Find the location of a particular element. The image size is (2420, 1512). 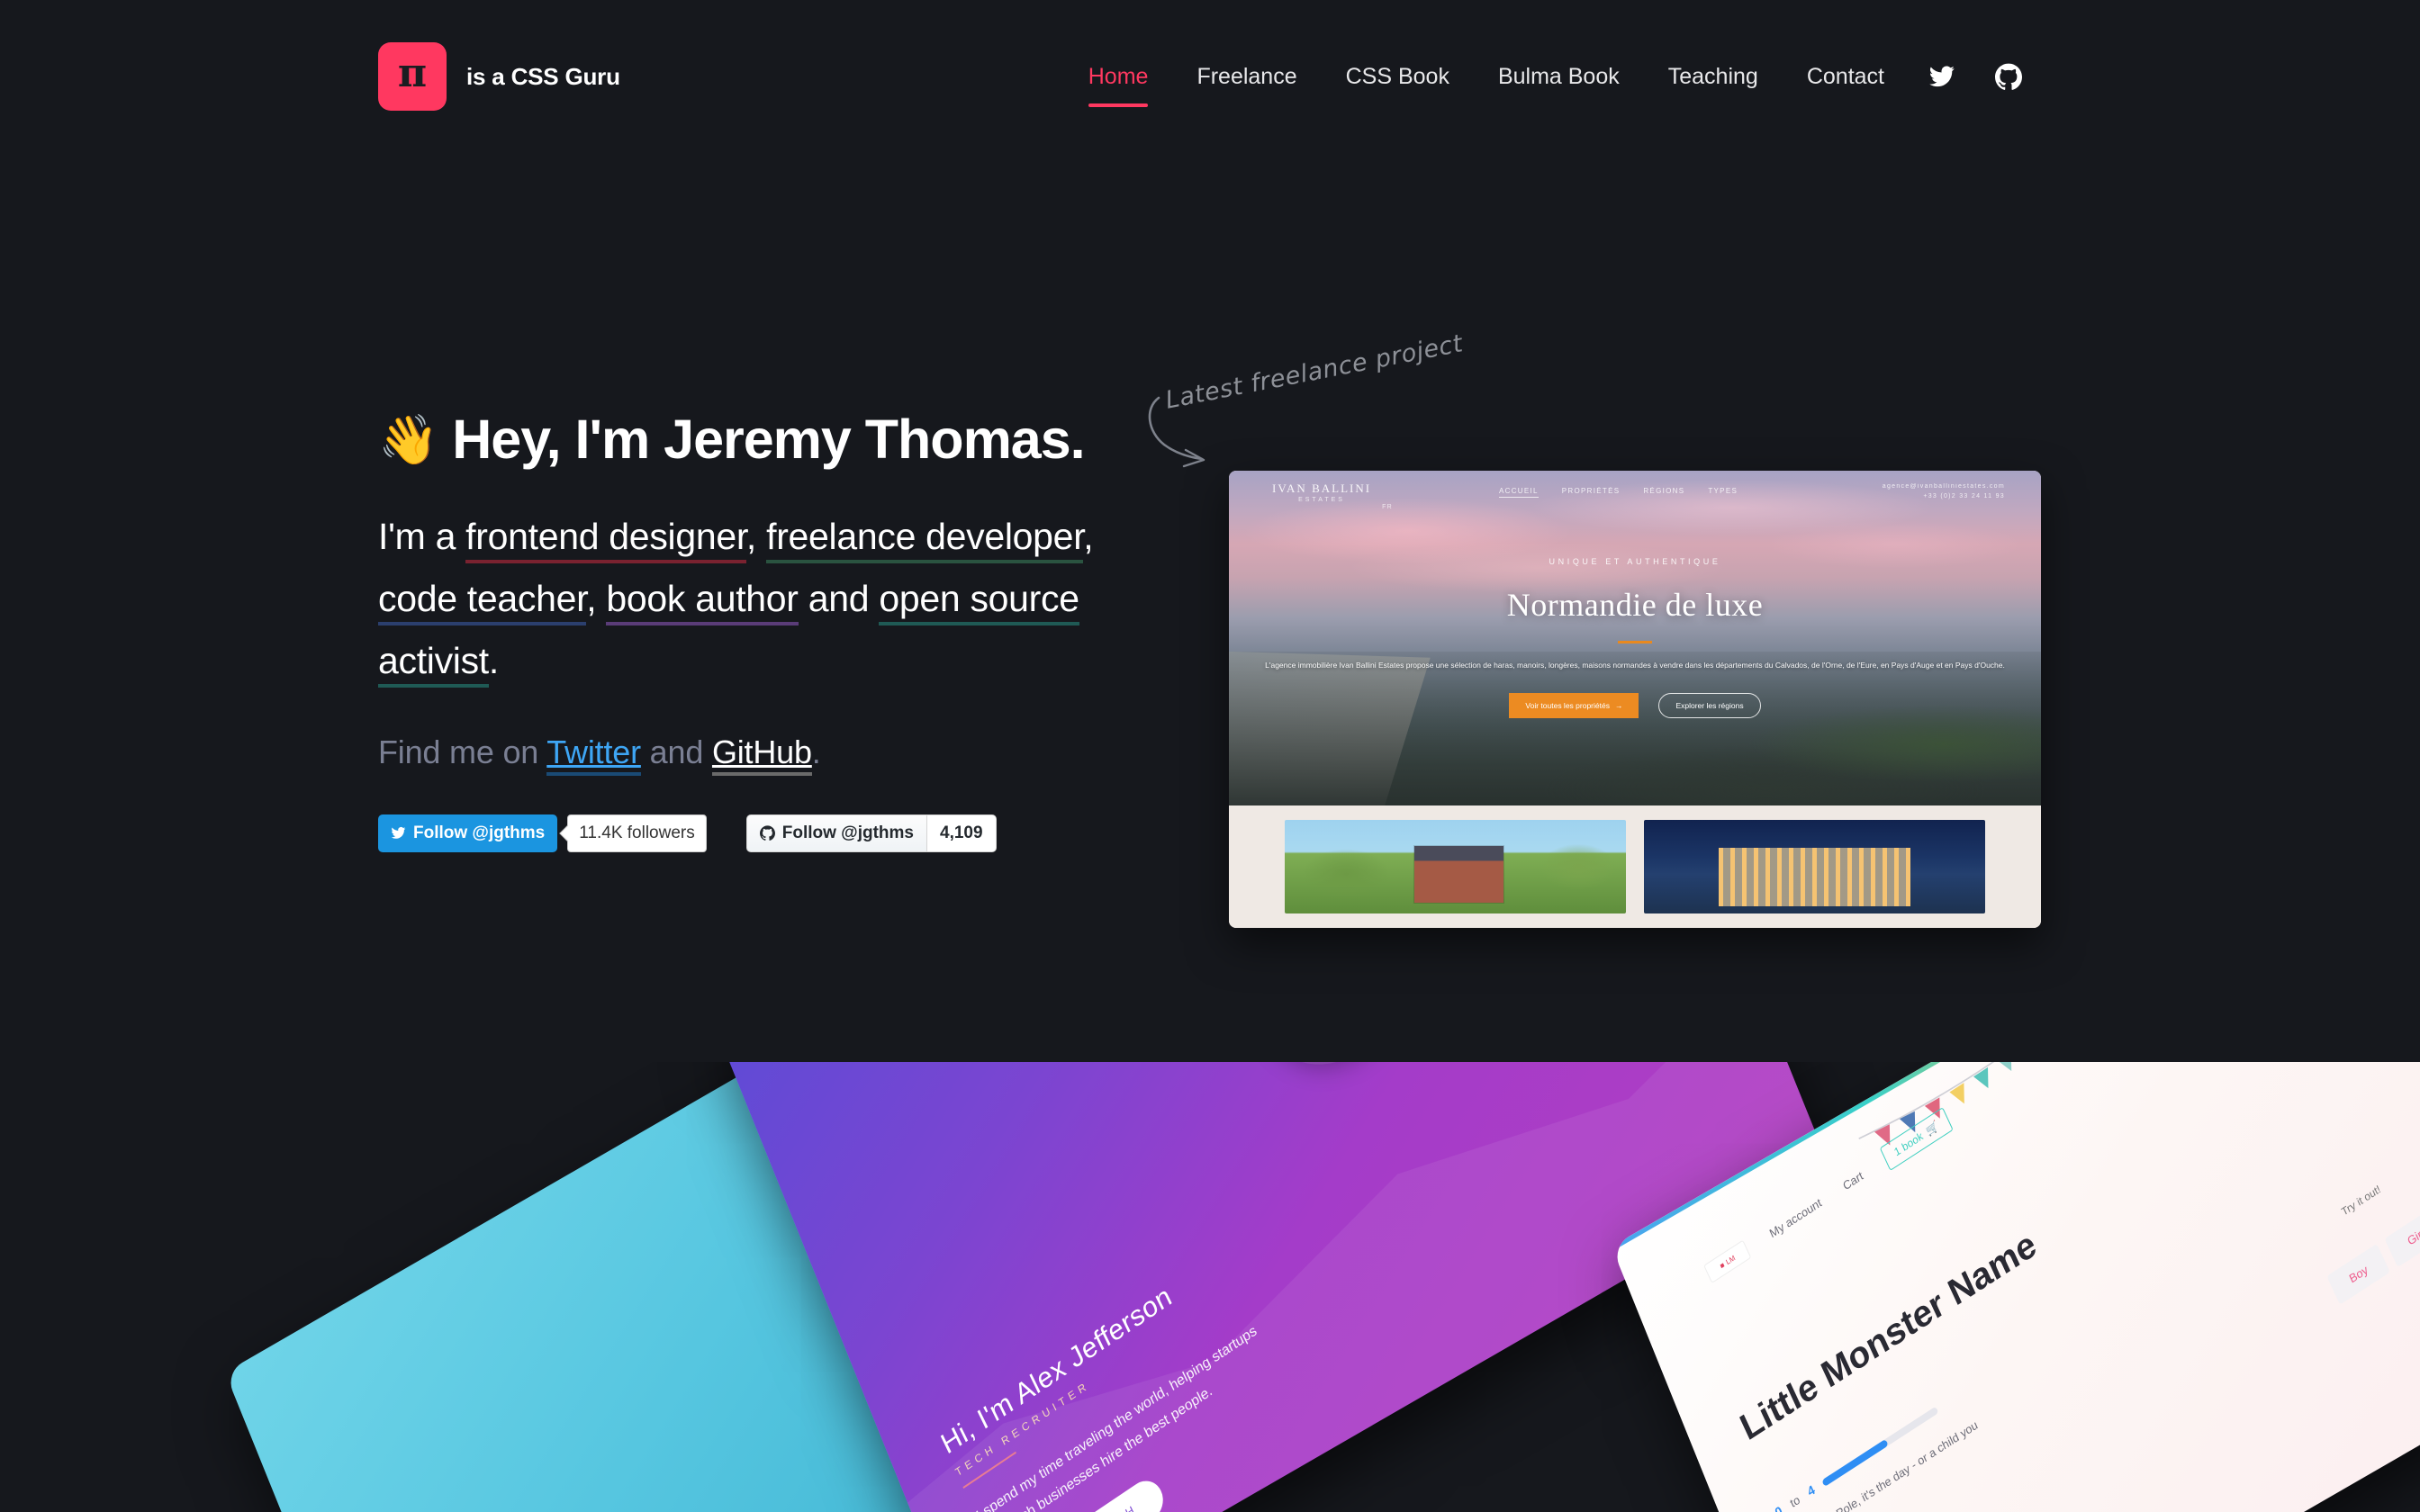

shot-brand: IVAN BALLINI ESTATES is located at coordinates (1321, 493).